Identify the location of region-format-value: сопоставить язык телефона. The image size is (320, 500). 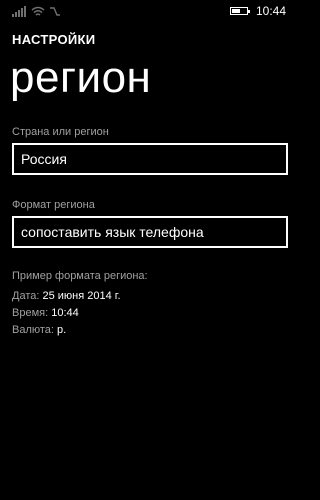
(112, 232).